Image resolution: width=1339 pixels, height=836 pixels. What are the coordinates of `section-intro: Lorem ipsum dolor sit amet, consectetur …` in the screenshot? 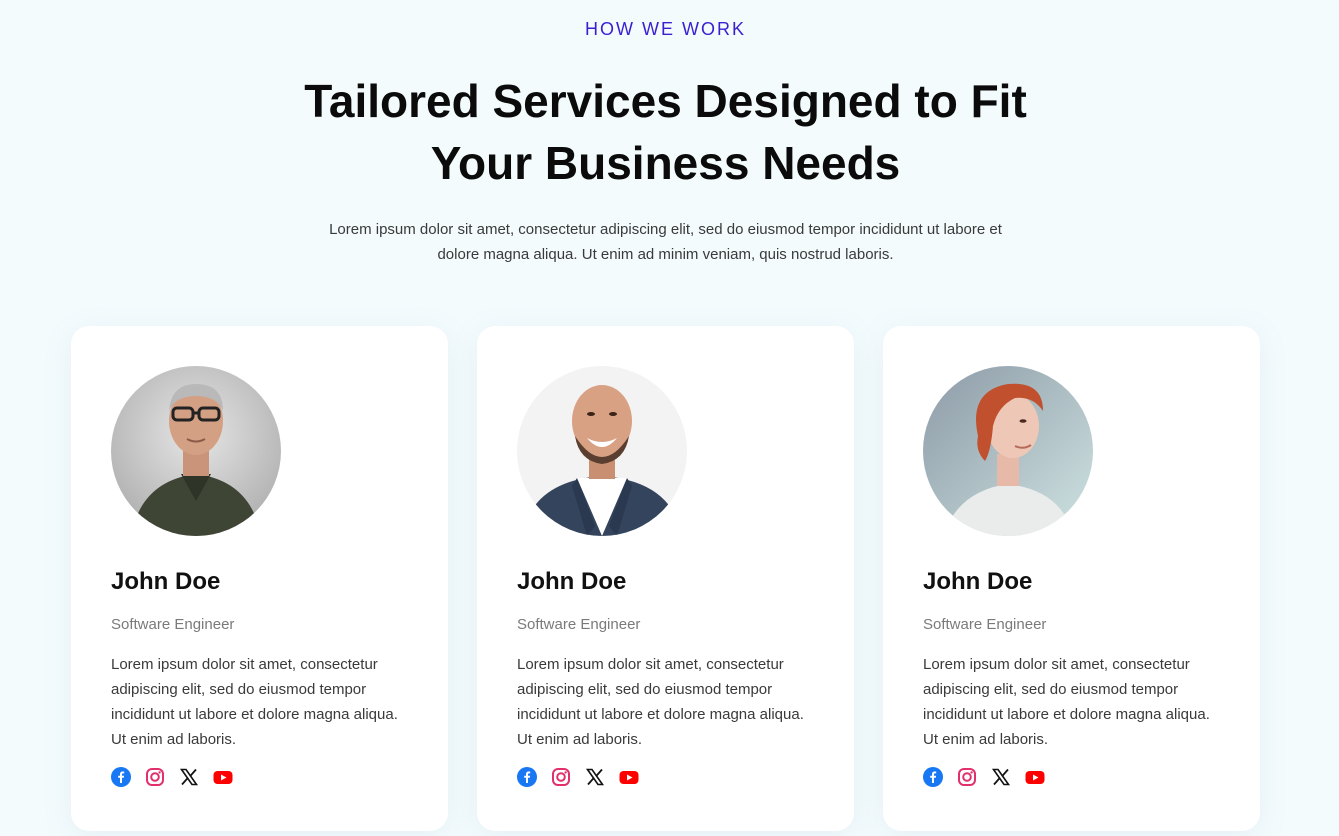 It's located at (665, 242).